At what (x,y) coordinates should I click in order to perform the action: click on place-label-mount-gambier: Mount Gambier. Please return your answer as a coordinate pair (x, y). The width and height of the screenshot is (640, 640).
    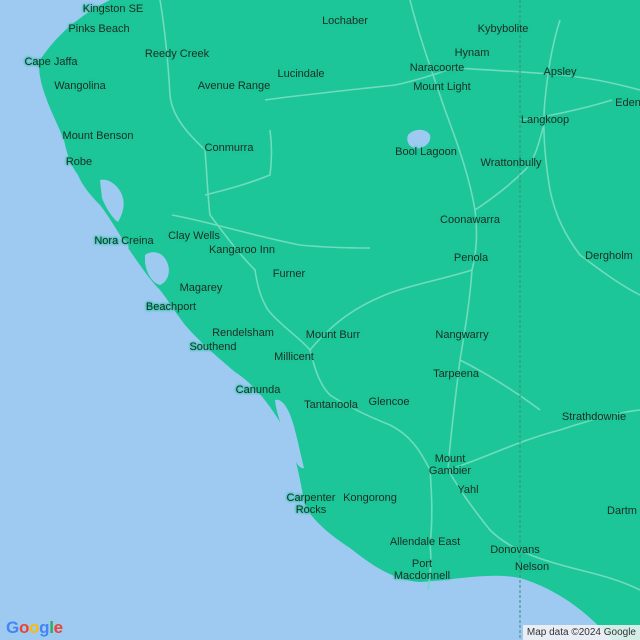
    Looking at the image, I should click on (450, 465).